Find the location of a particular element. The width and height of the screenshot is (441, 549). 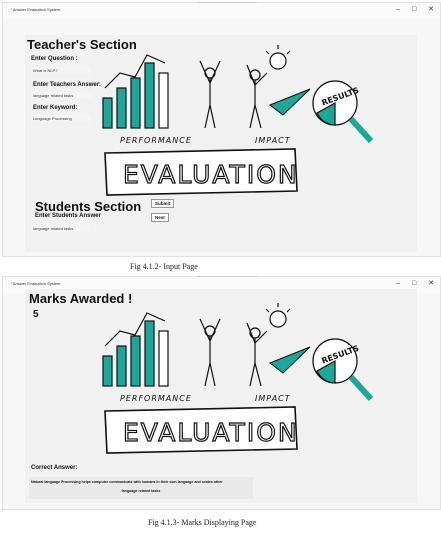

student-section-heading: Students Section is located at coordinates (88, 206).